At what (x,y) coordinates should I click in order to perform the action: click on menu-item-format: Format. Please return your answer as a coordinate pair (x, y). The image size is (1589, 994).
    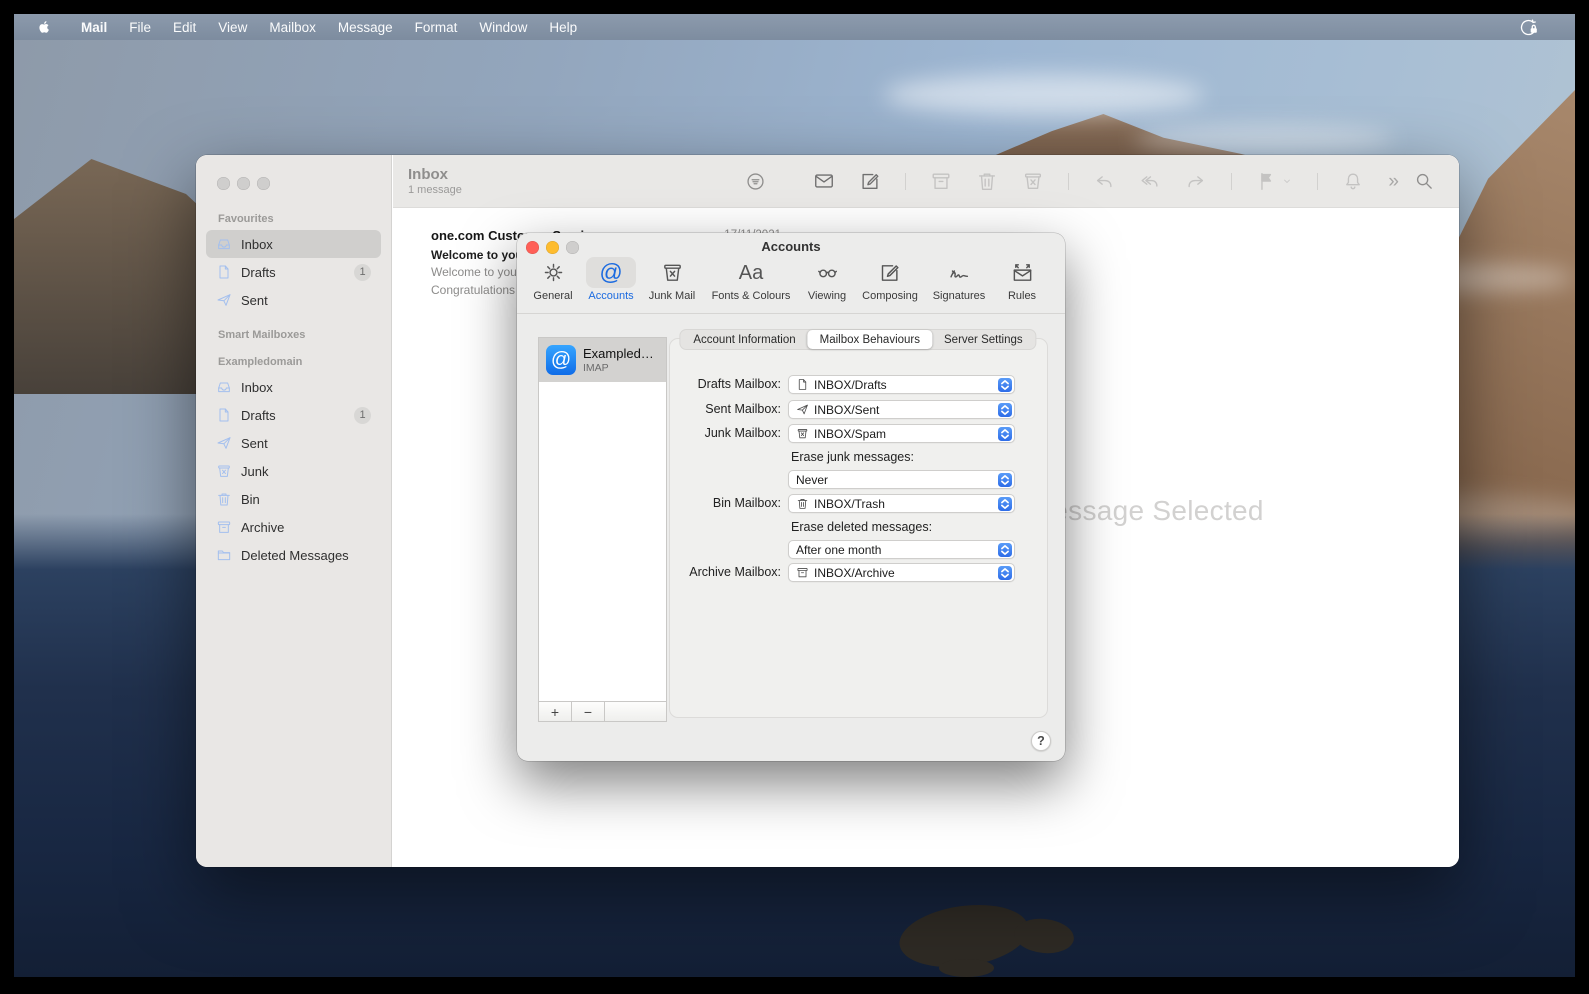
    Looking at the image, I should click on (436, 27).